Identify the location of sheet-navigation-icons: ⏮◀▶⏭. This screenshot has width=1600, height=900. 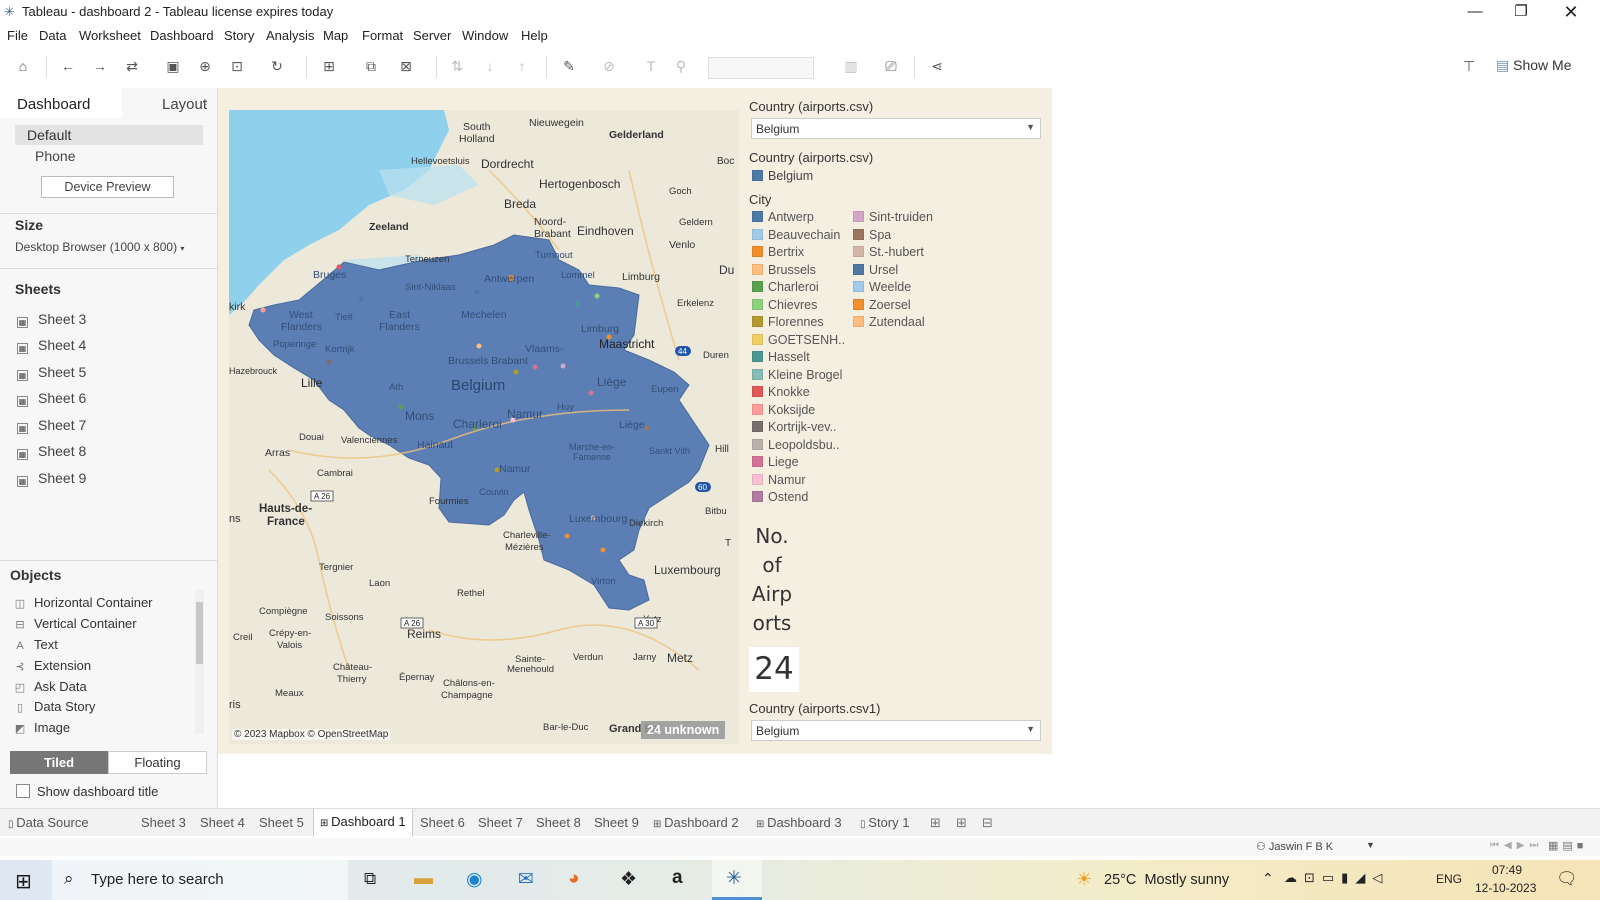
(1516, 845).